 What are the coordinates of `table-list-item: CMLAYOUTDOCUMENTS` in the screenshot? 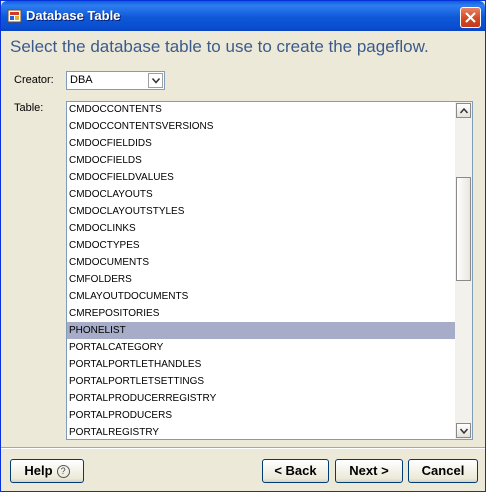 It's located at (261, 296).